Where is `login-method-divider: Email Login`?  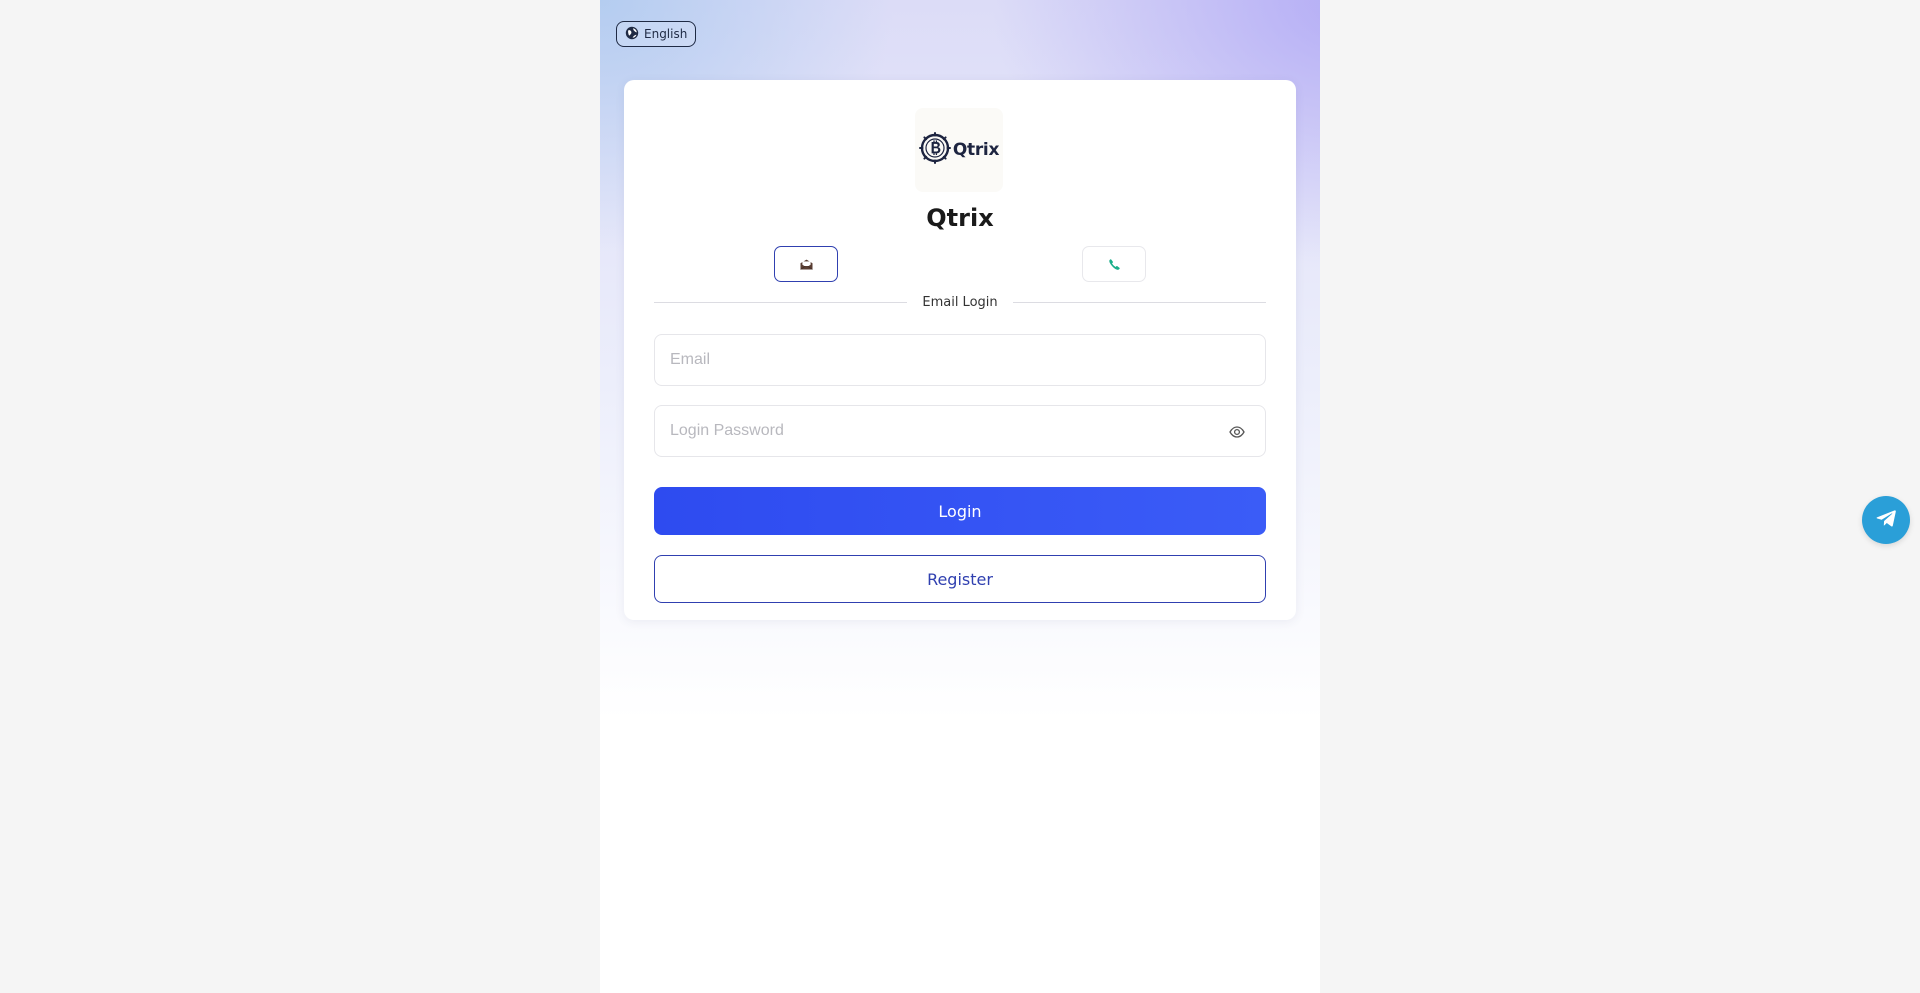 login-method-divider: Email Login is located at coordinates (960, 302).